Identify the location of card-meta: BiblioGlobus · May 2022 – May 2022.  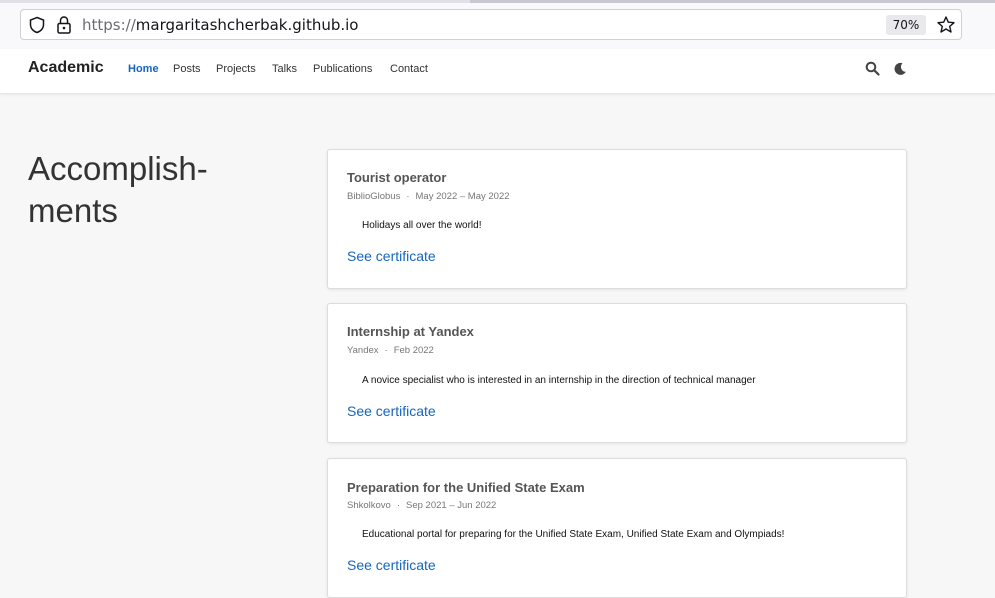
(428, 196).